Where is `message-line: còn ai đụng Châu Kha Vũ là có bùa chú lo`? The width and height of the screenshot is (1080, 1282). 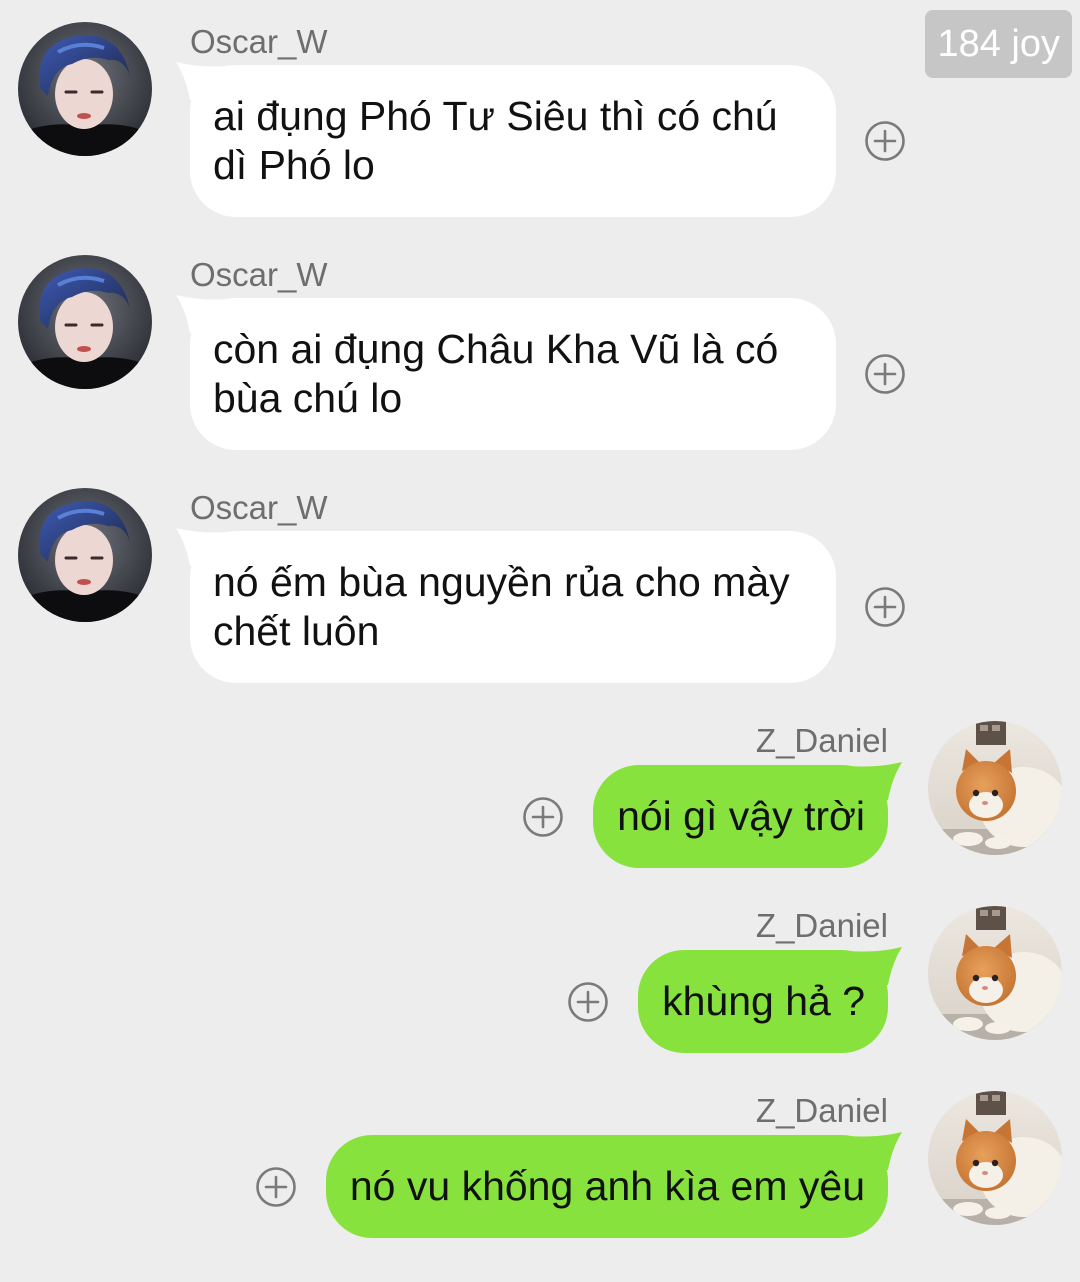 message-line: còn ai đụng Châu Kha Vũ là có bùa chú lo is located at coordinates (628, 372).